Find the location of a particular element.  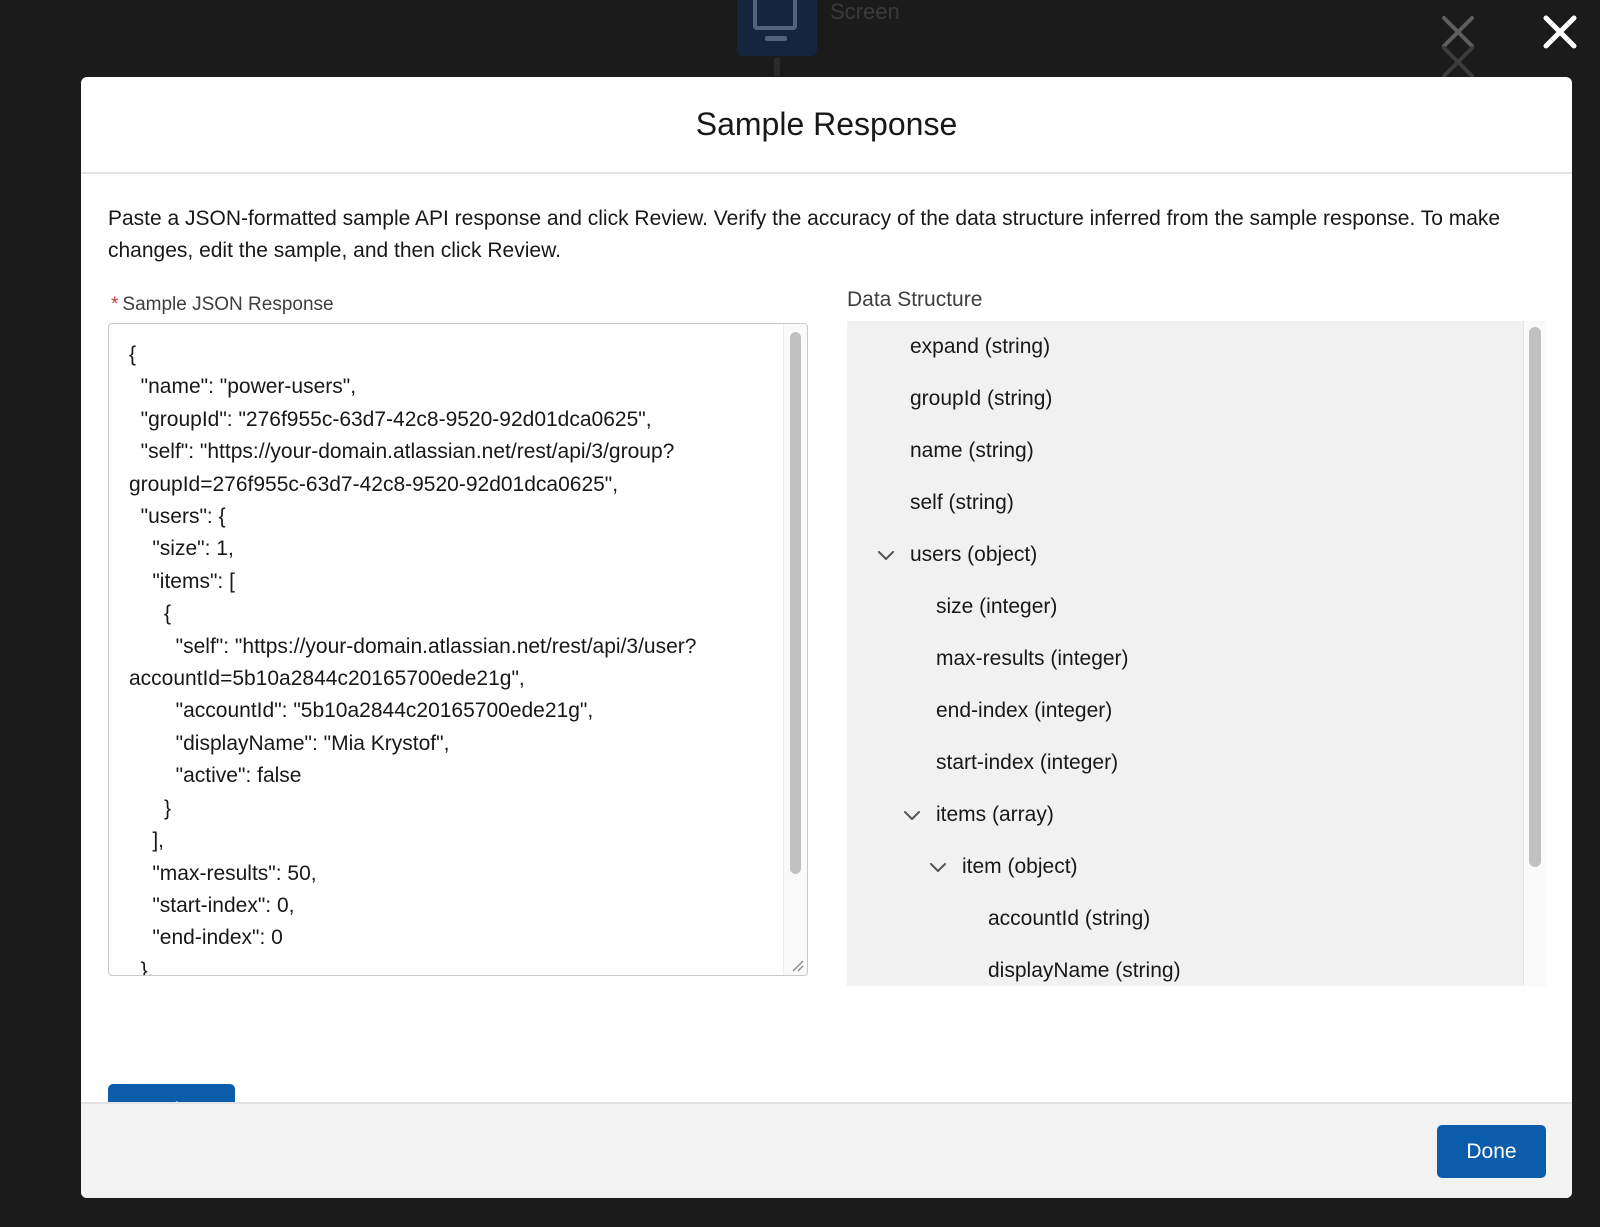

sample-json-label-text: Sample JSON Response is located at coordinates (228, 304).